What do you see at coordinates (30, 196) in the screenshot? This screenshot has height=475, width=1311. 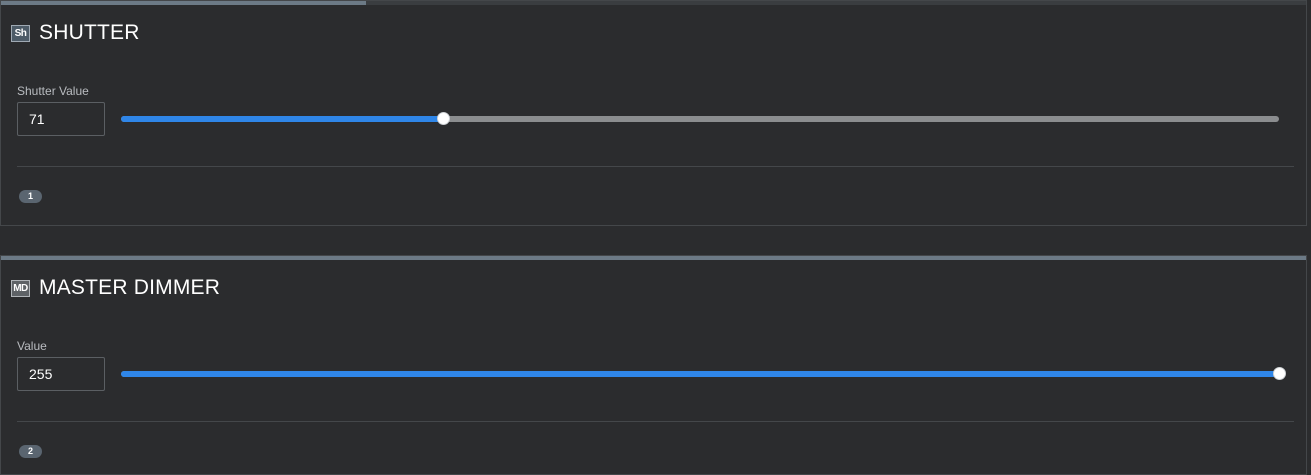 I see `count-badge: 1` at bounding box center [30, 196].